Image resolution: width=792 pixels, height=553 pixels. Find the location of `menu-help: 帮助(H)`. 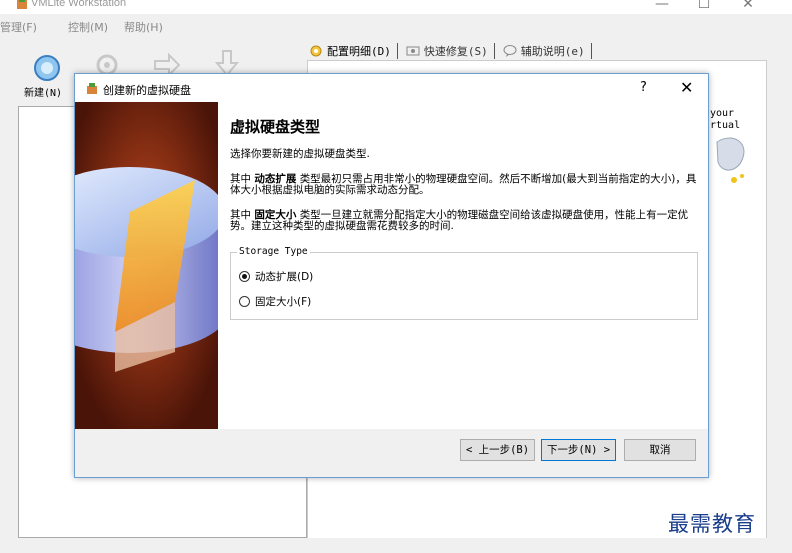

menu-help: 帮助(H) is located at coordinates (143, 27).